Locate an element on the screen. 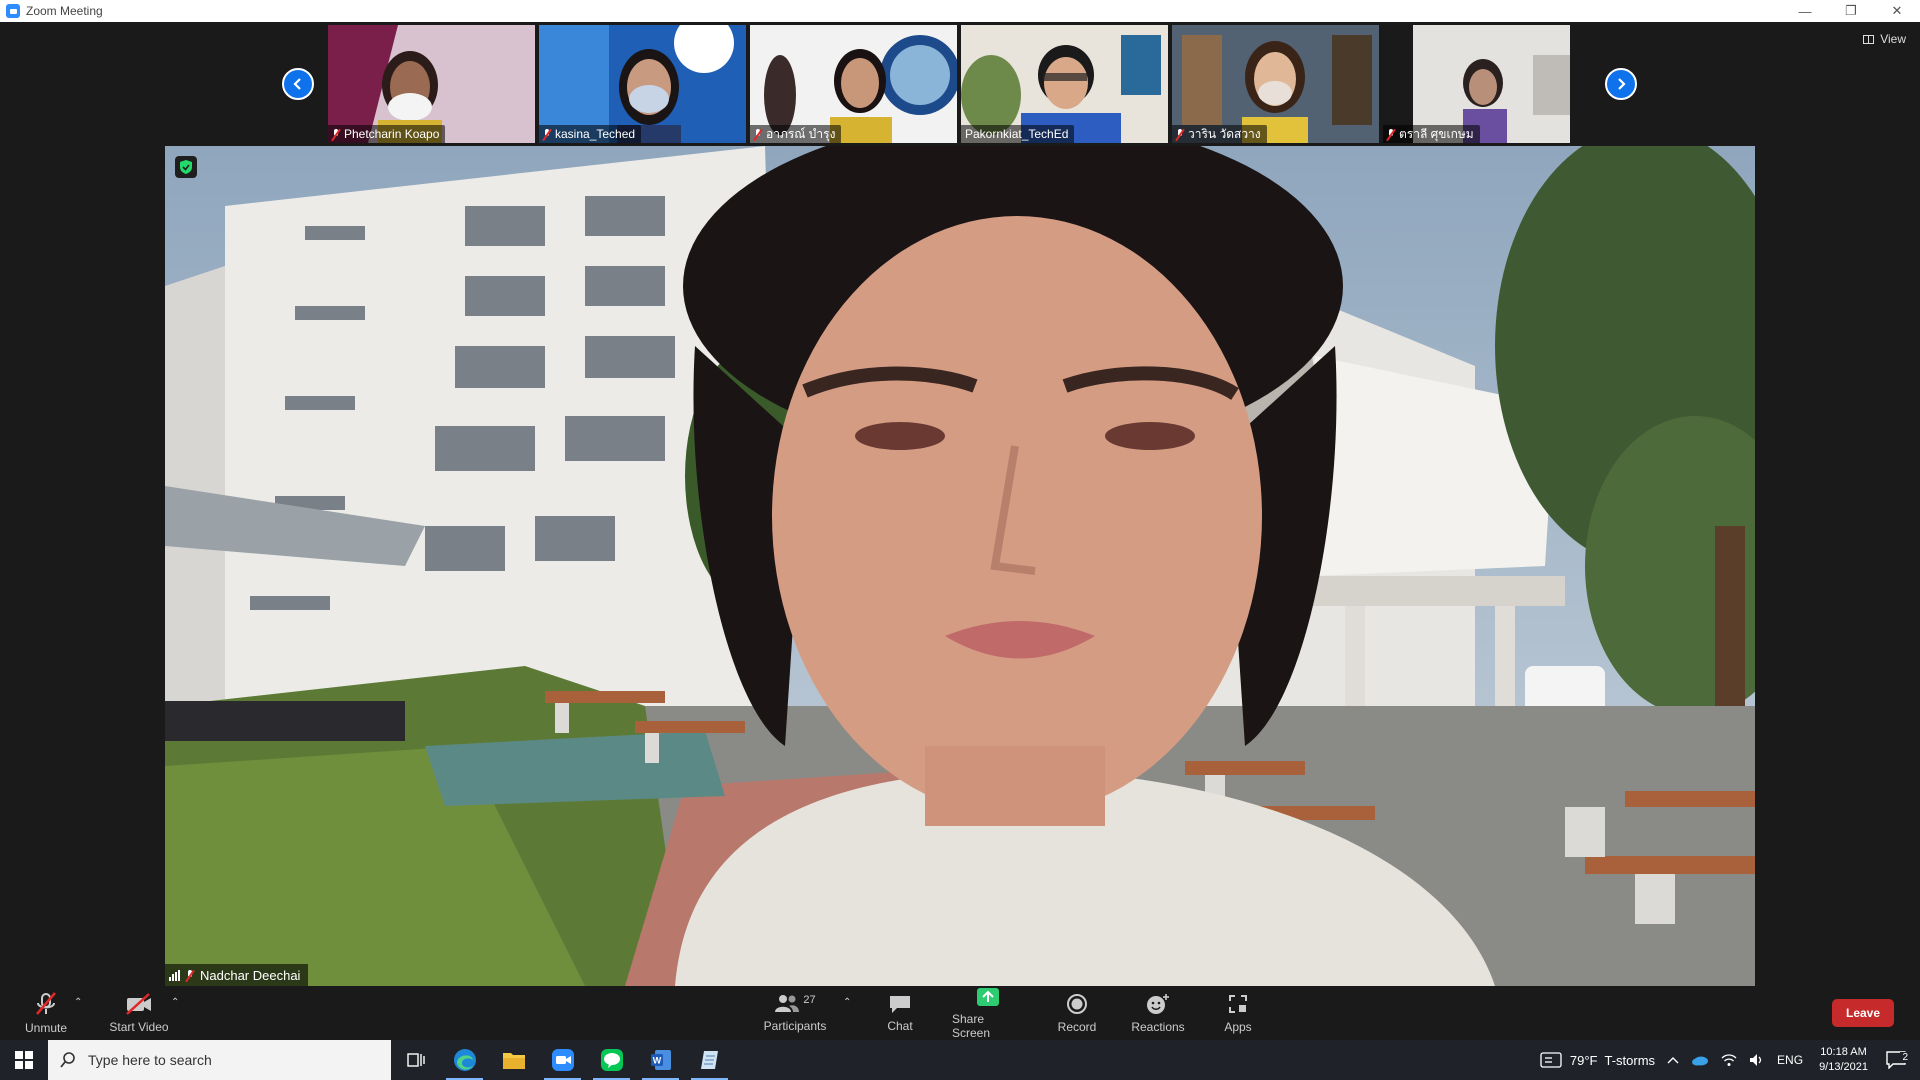  cloud-icon is located at coordinates (1700, 1061).